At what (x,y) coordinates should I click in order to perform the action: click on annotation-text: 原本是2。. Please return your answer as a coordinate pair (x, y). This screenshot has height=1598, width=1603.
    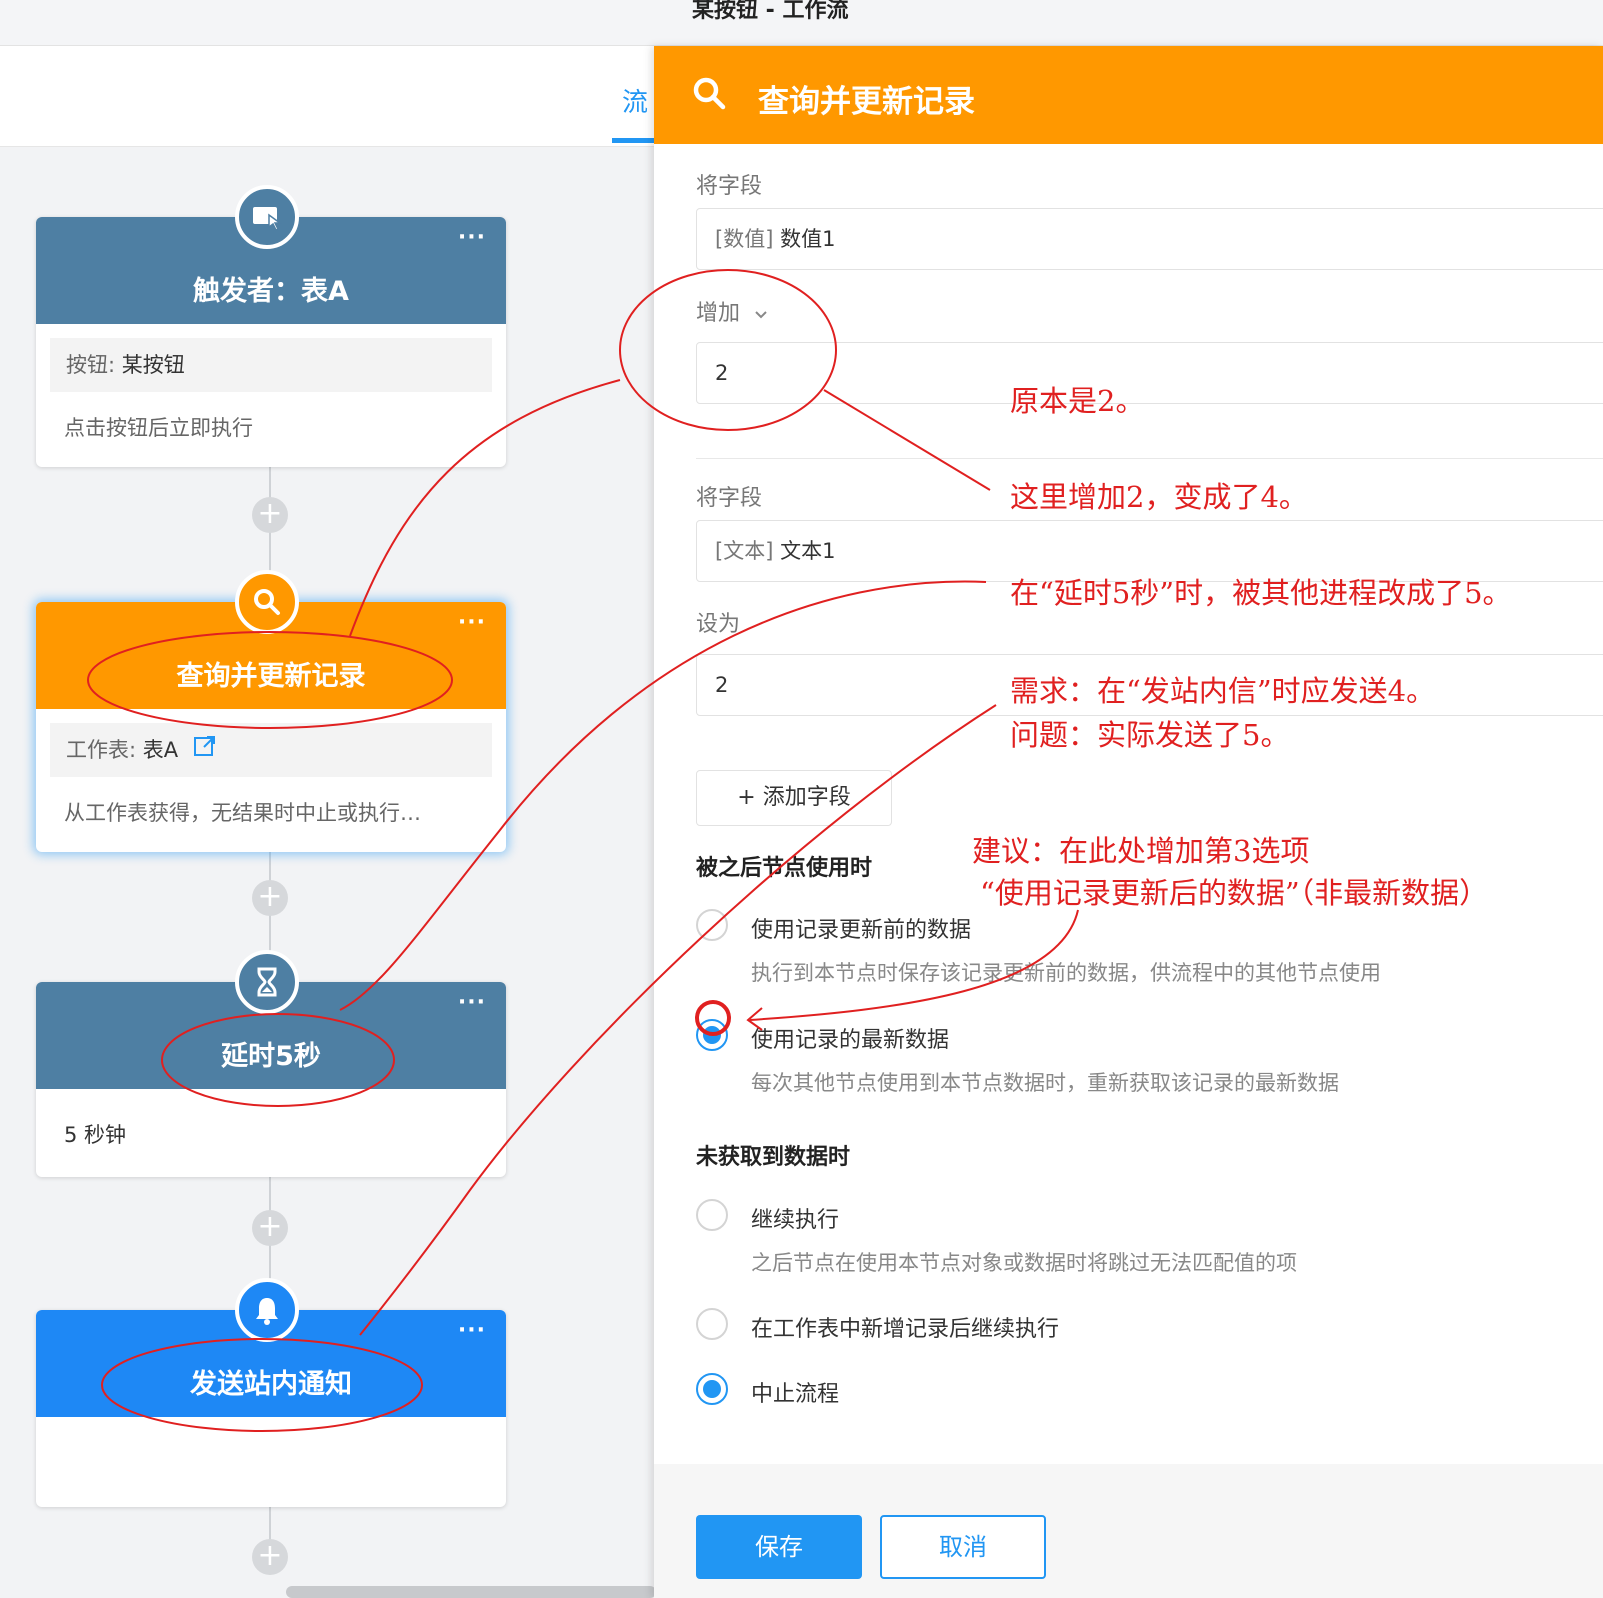
    Looking at the image, I should click on (1077, 401).